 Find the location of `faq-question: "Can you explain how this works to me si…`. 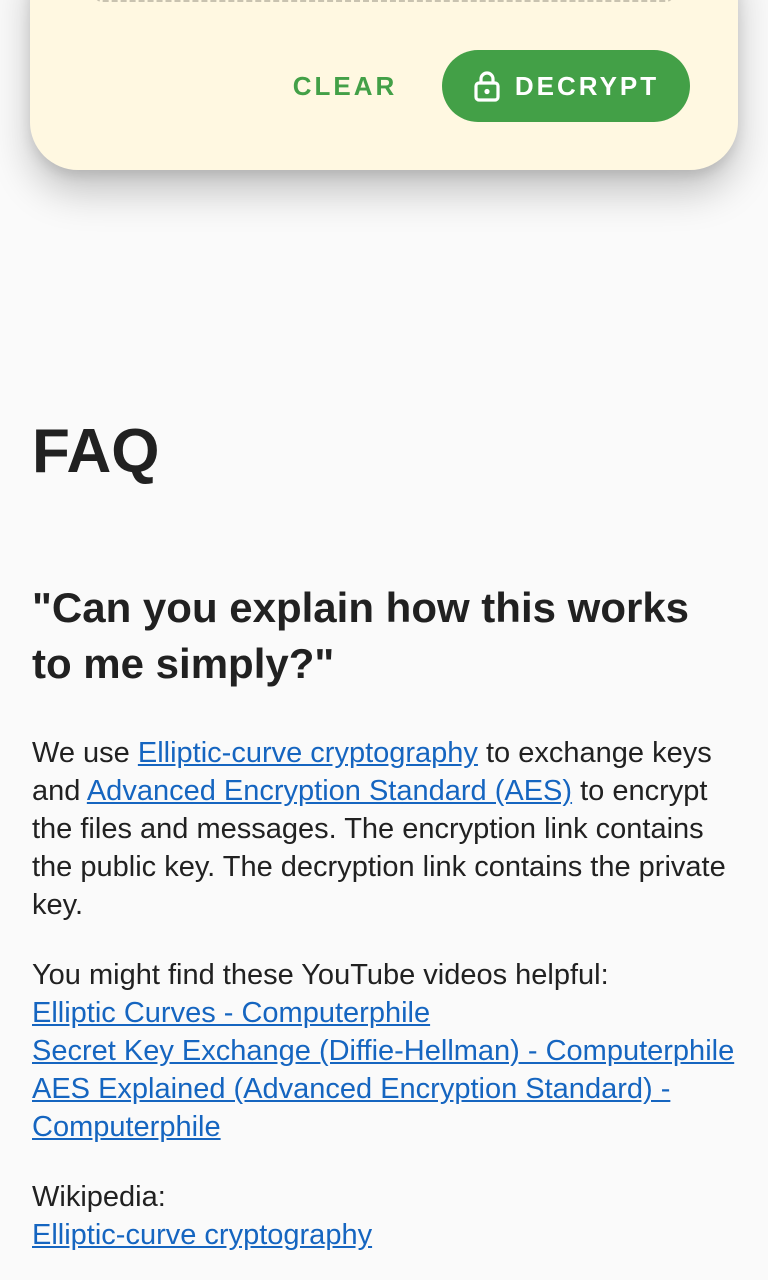

faq-question: "Can you explain how this works to me si… is located at coordinates (361, 635).